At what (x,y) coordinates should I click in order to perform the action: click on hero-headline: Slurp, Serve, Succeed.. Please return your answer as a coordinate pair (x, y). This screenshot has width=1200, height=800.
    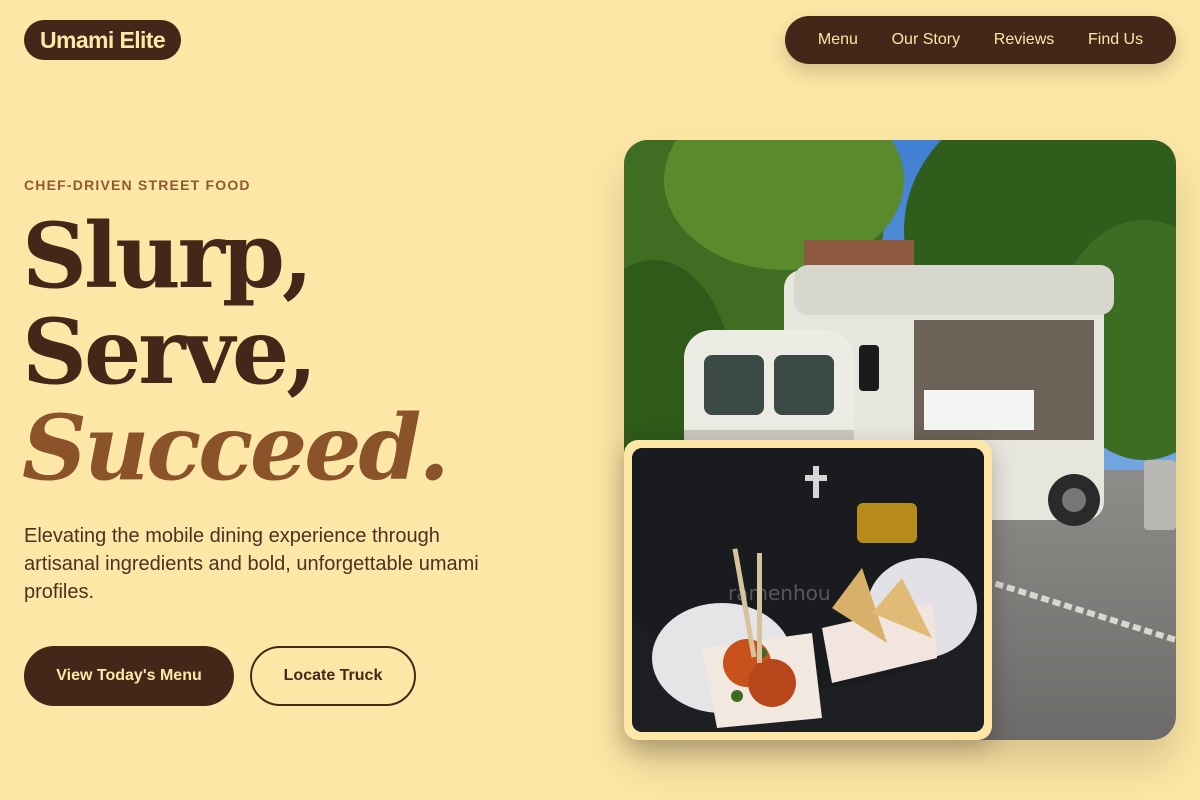
    Looking at the image, I should click on (236, 352).